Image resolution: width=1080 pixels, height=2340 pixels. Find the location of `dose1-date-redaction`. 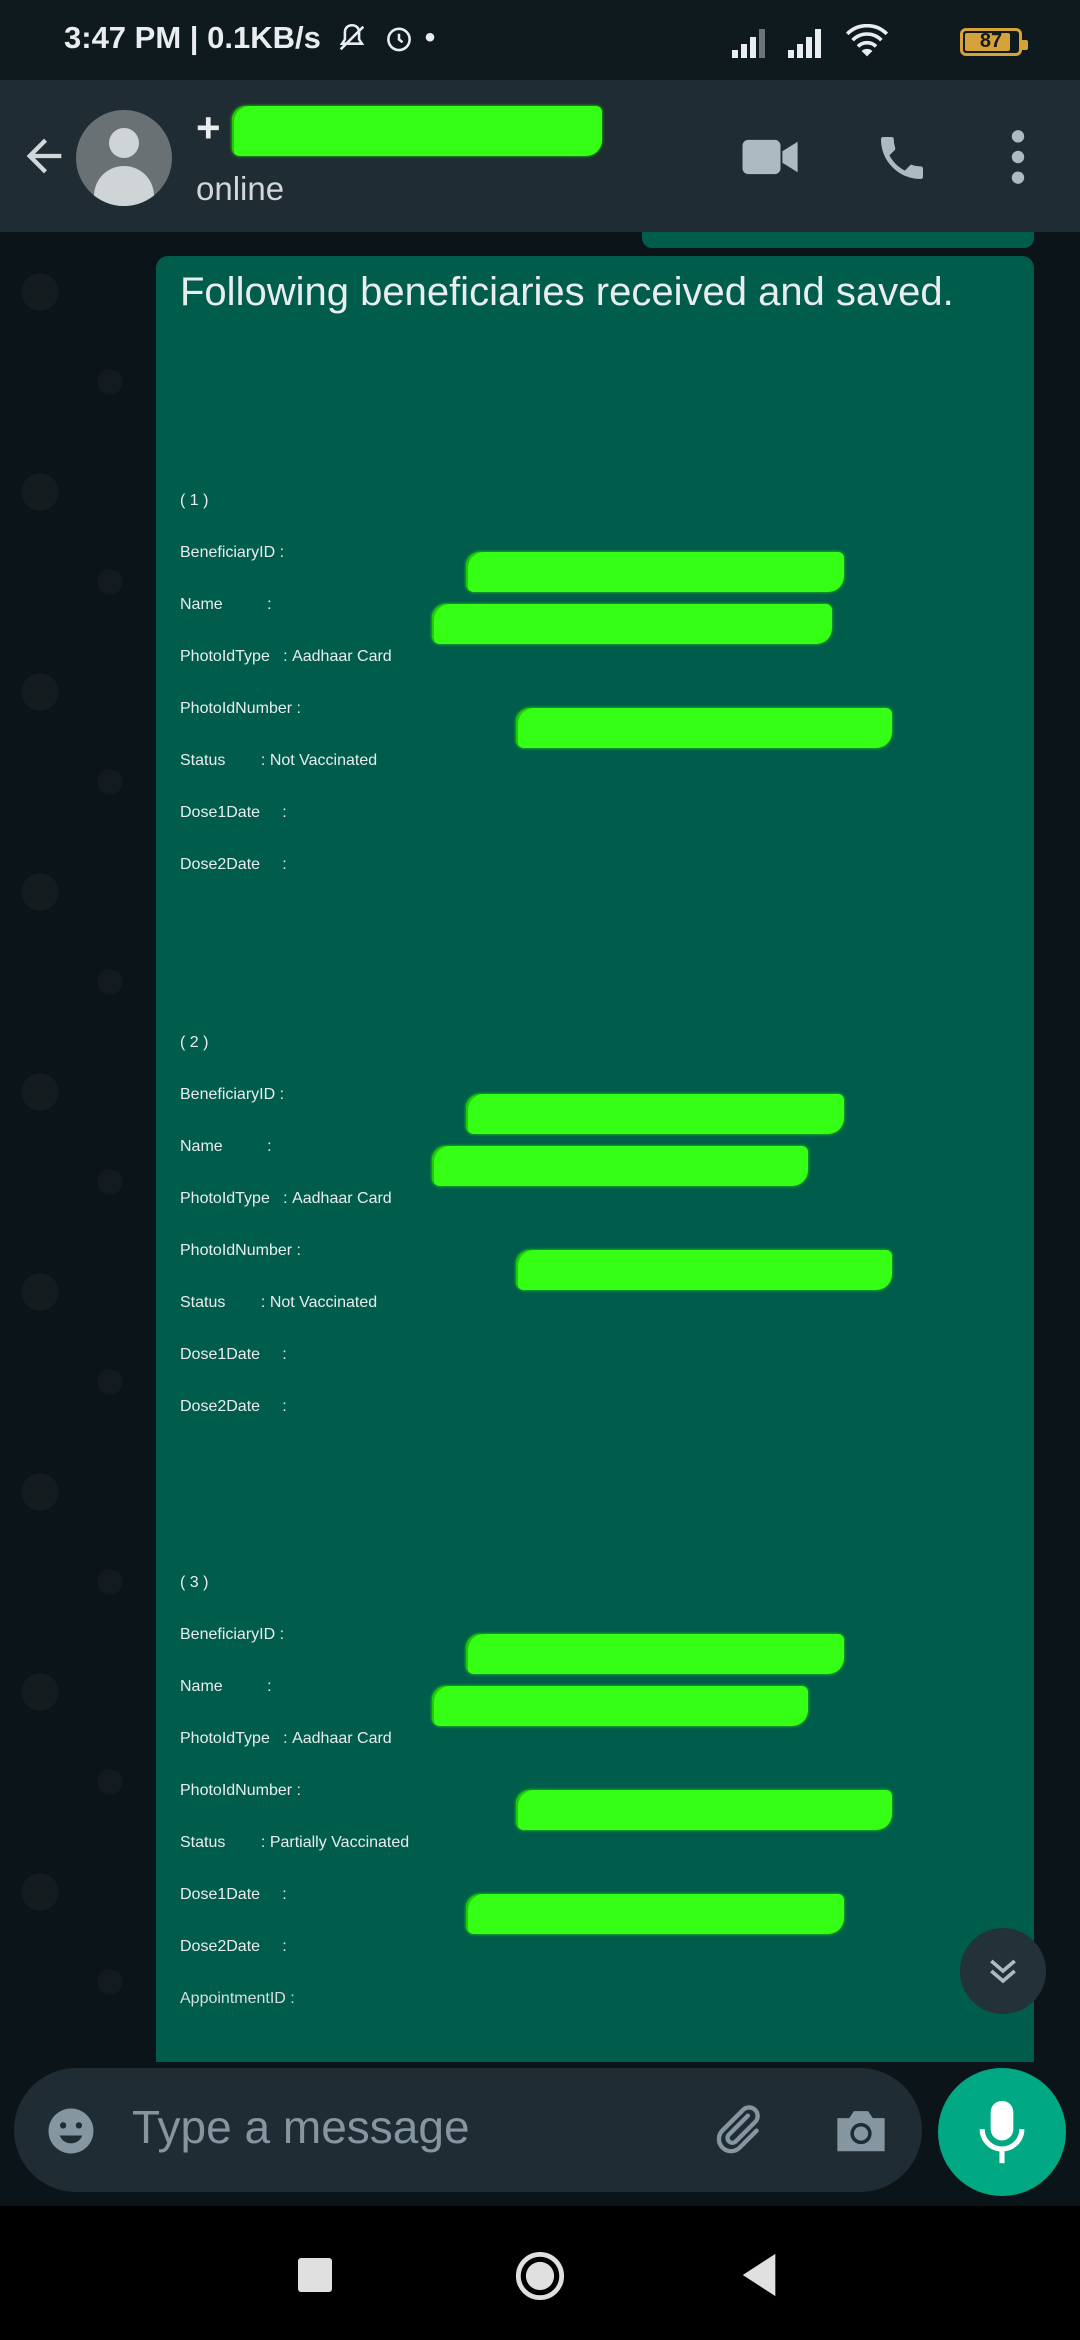

dose1-date-redaction is located at coordinates (655, 1914).